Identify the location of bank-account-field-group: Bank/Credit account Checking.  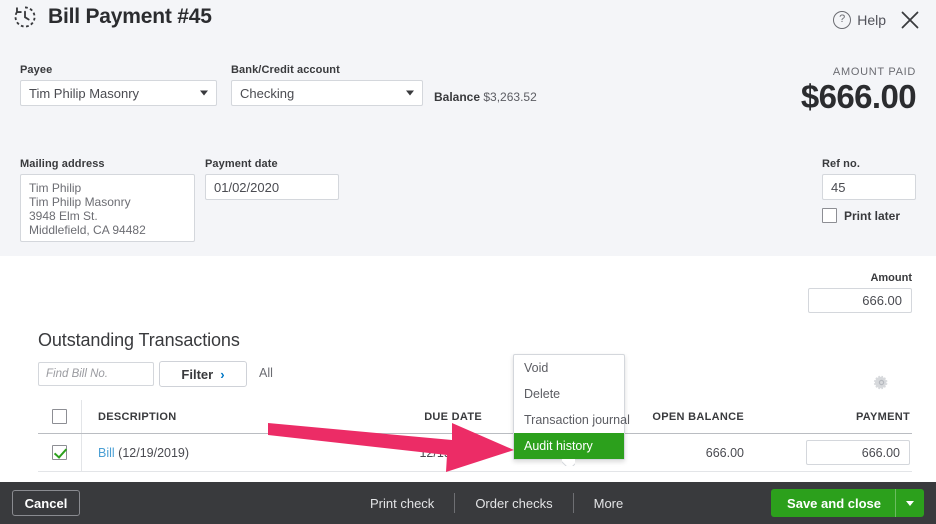
(327, 85).